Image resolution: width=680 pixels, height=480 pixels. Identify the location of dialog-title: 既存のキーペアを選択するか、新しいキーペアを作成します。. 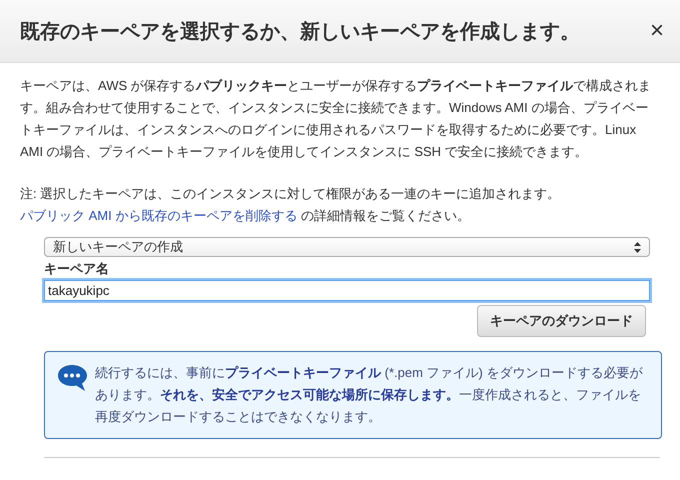
(300, 32).